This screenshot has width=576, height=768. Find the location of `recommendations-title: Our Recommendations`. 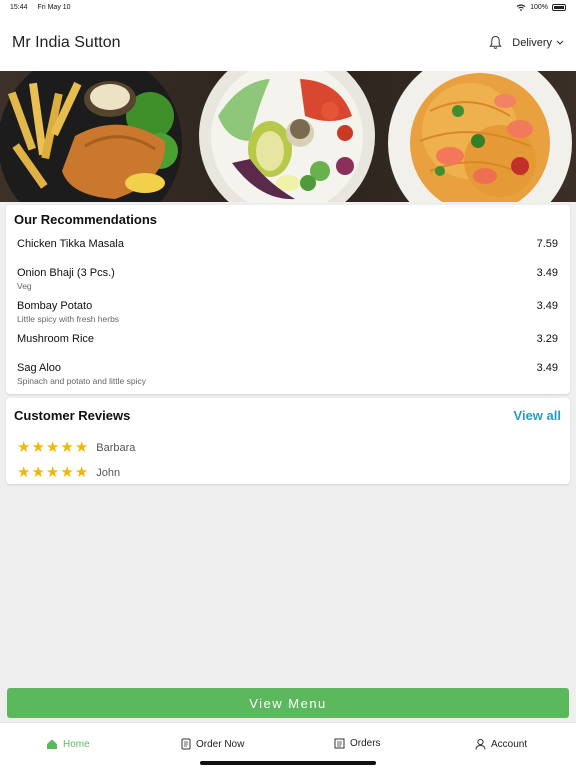

recommendations-title: Our Recommendations is located at coordinates (86, 219).